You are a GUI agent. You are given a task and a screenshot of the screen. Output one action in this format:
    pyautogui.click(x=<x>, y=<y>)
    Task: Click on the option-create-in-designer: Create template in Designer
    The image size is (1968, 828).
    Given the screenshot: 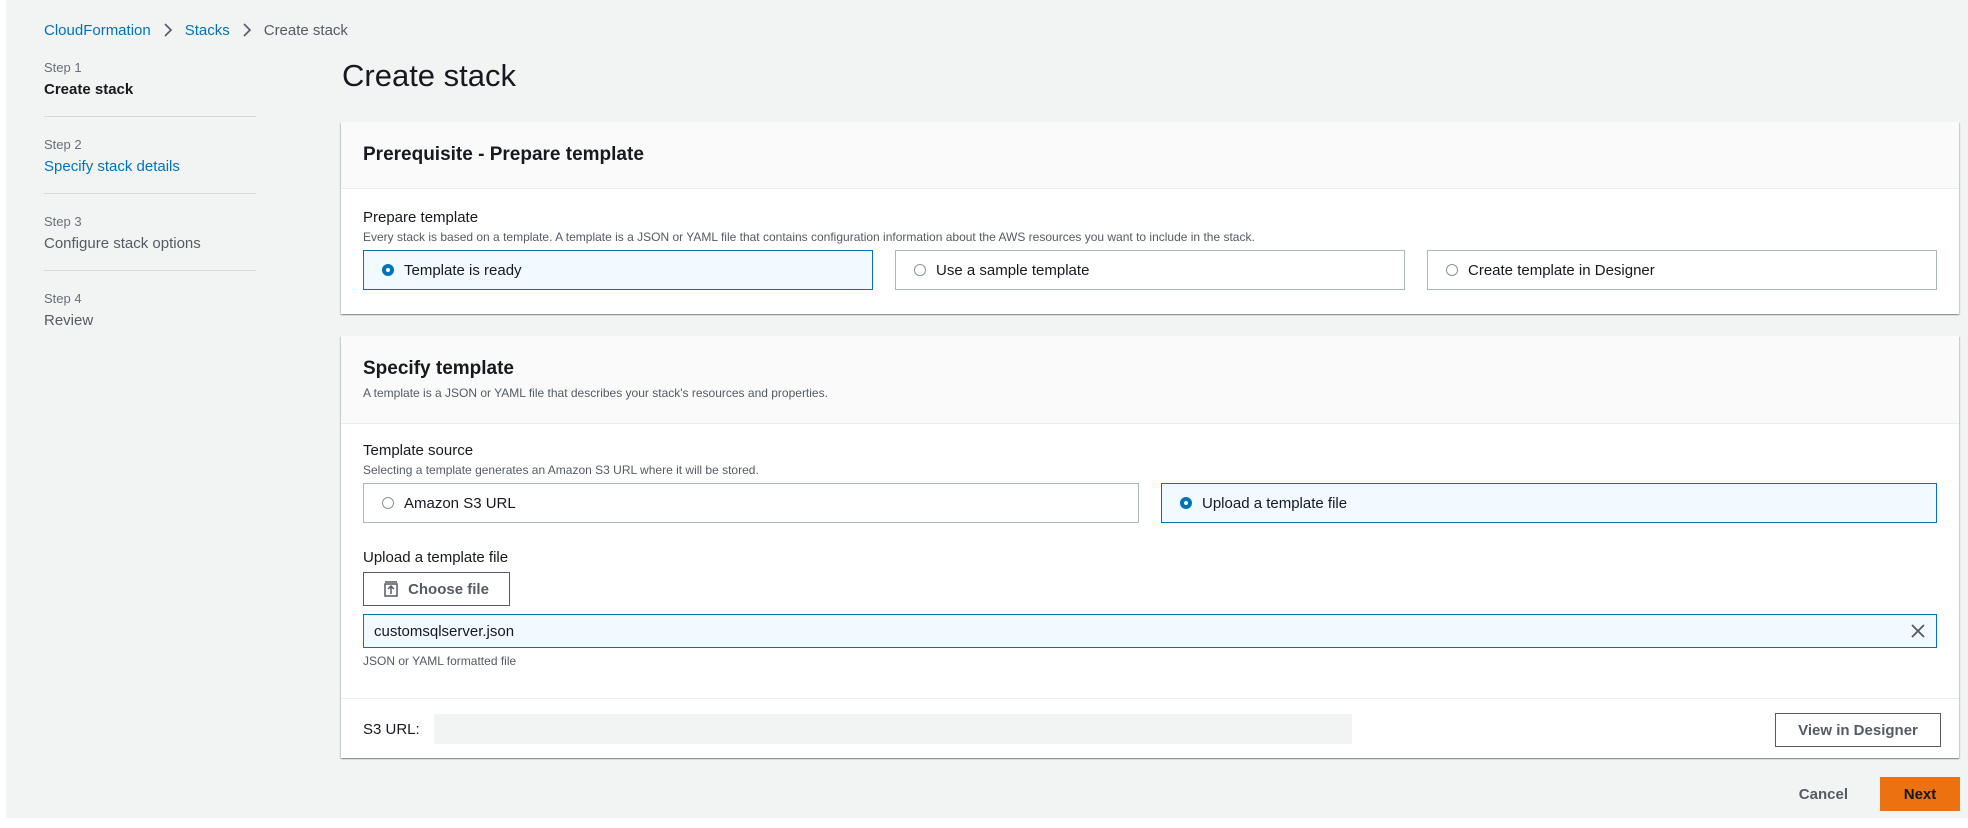 What is the action you would take?
    pyautogui.click(x=1682, y=270)
    